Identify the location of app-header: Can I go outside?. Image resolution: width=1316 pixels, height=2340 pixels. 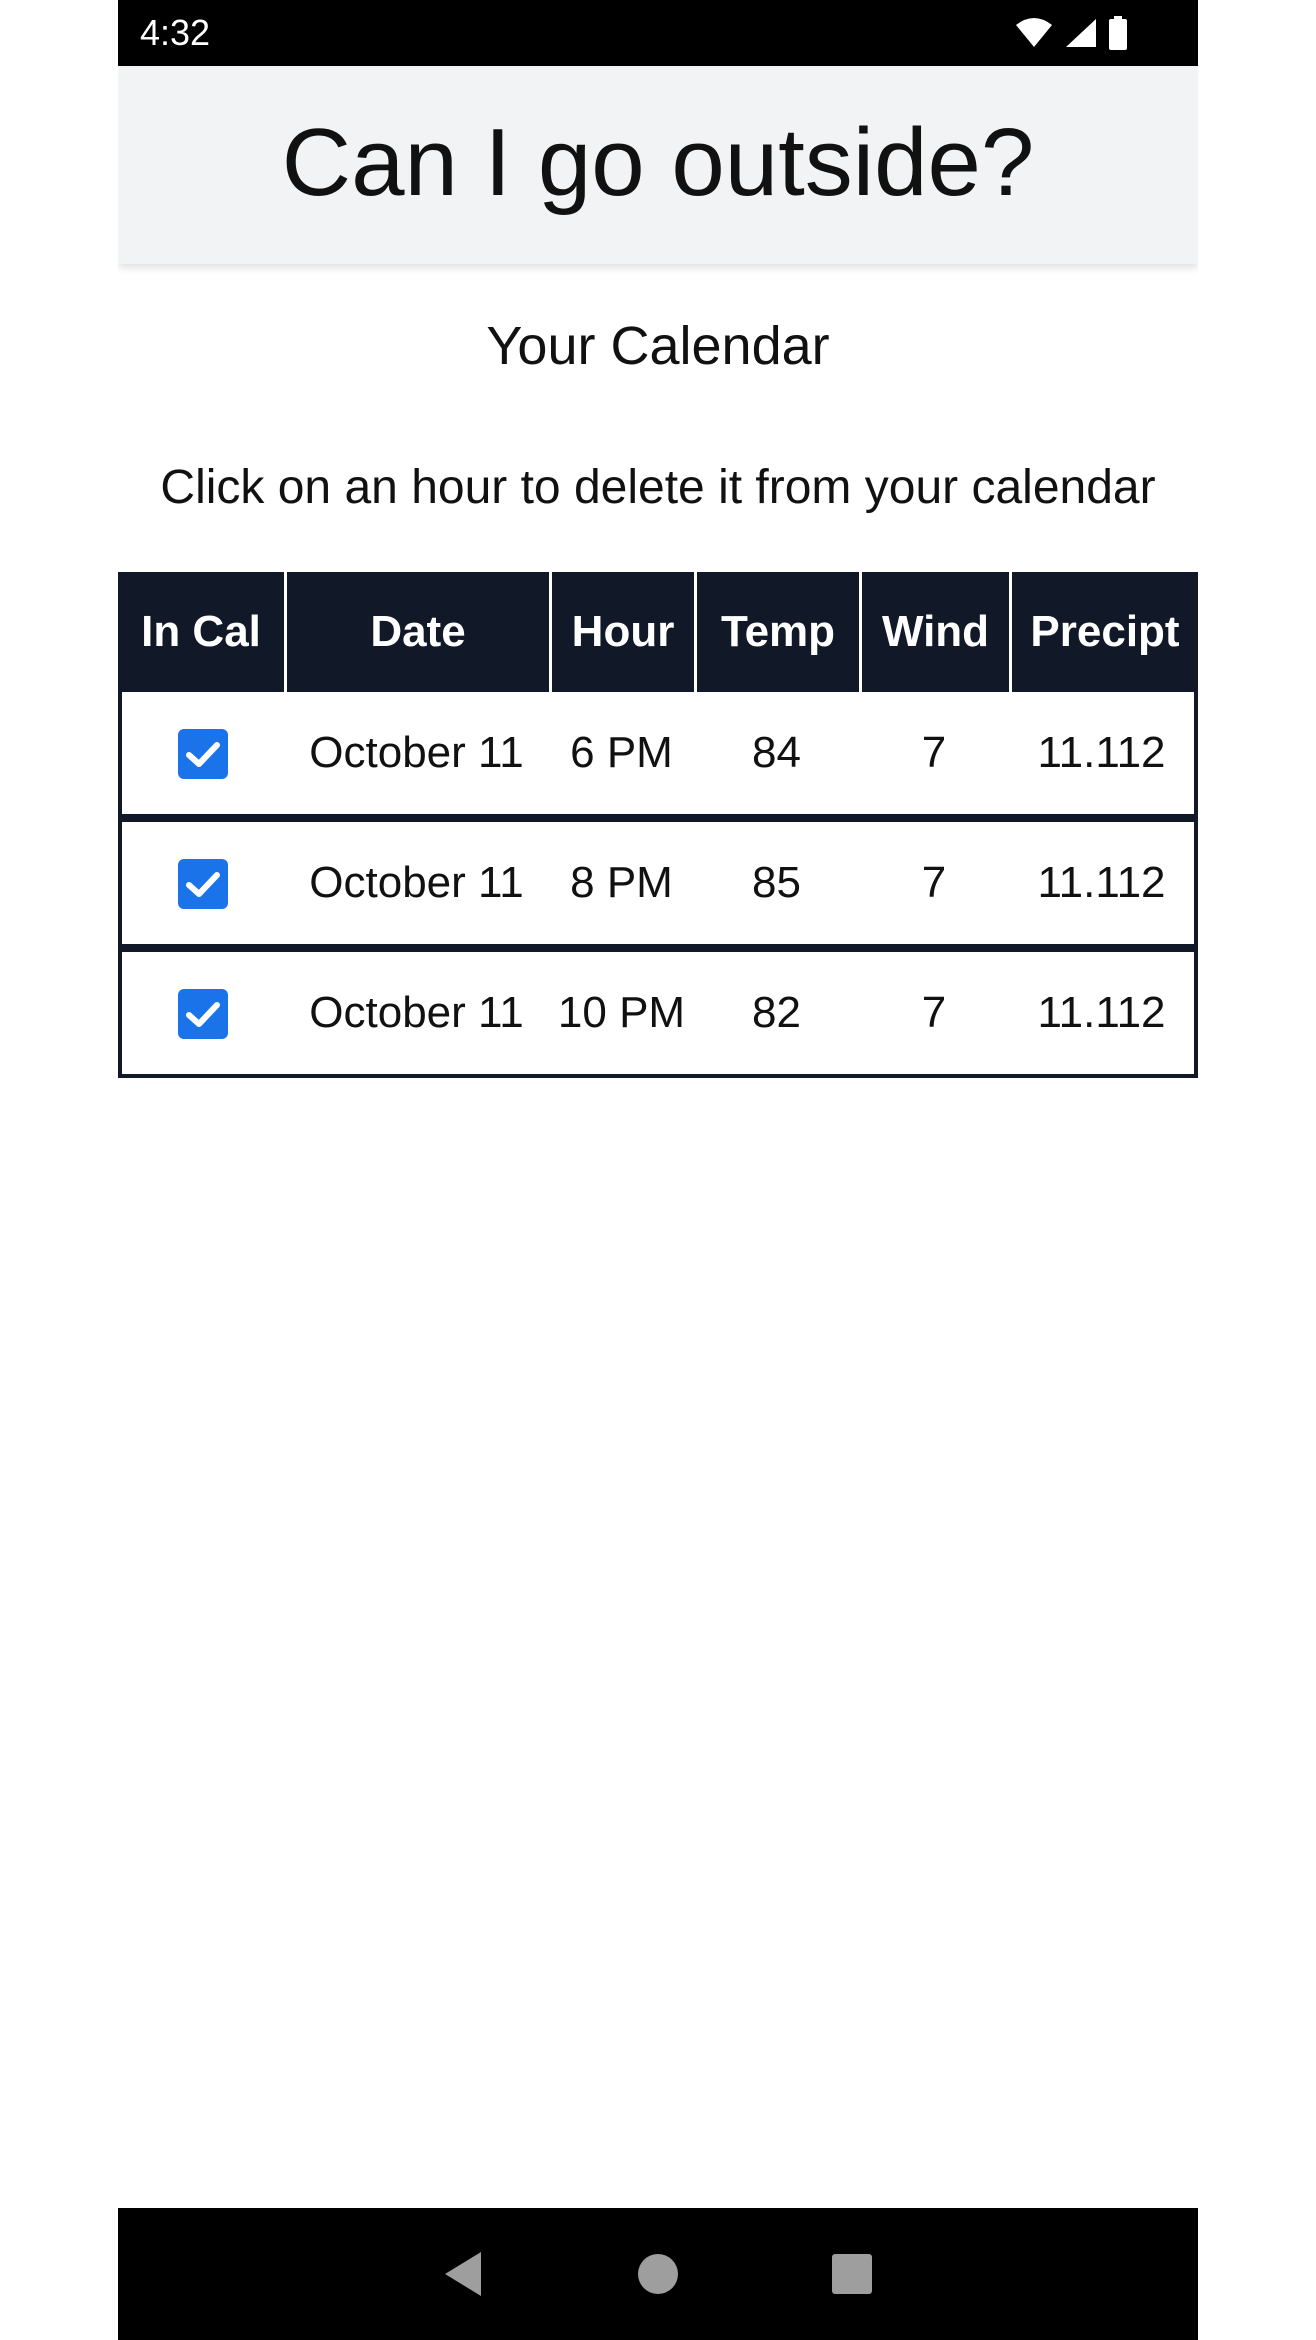
(658, 165).